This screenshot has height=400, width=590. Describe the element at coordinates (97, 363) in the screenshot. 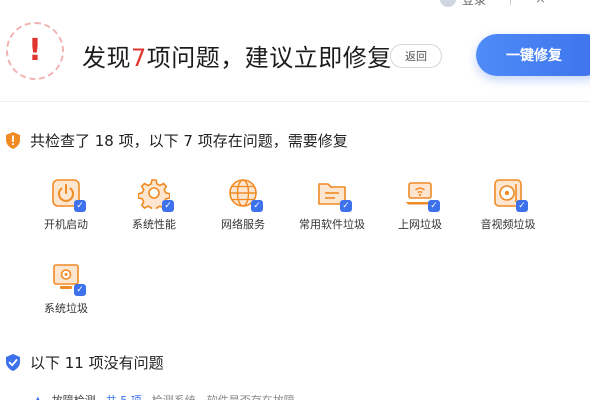

I see `ok-section-title: 以下 11 项没有问题` at that location.